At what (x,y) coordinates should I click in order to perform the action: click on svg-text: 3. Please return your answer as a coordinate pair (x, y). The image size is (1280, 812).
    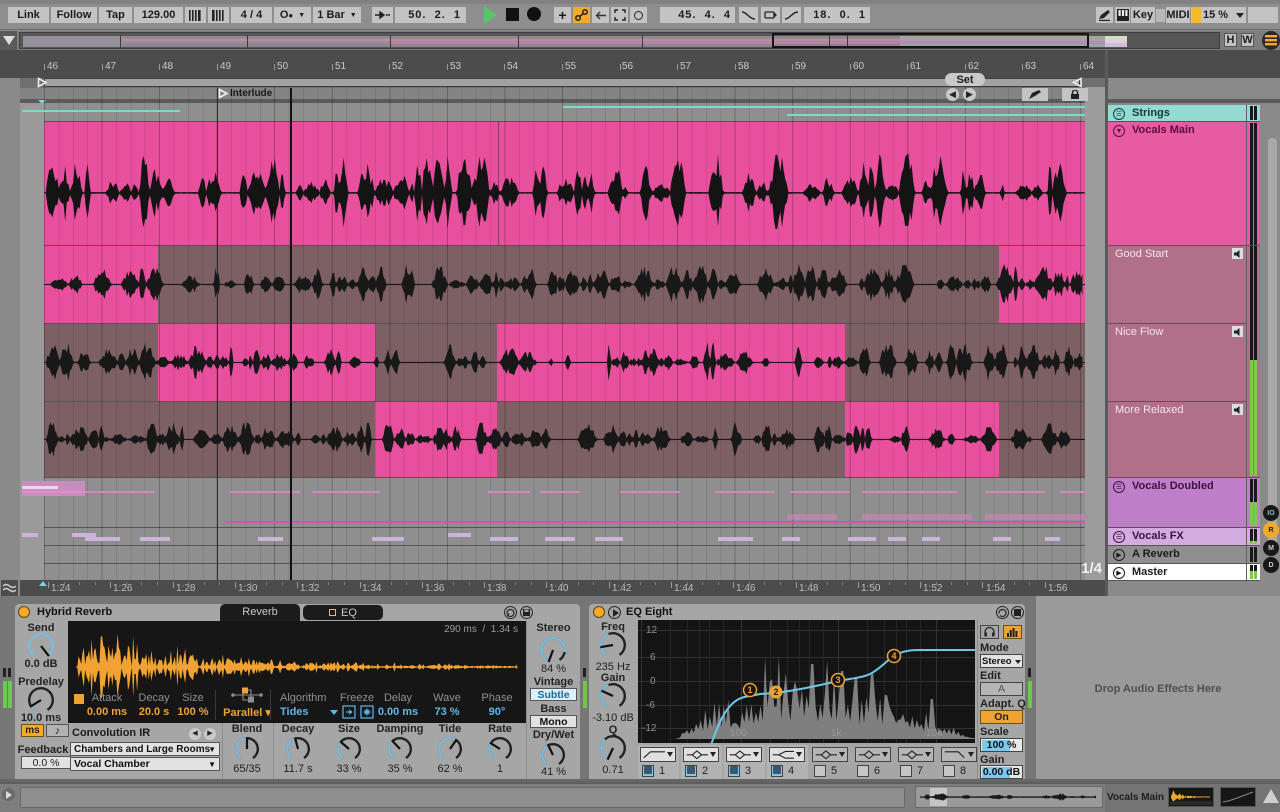
    Looking at the image, I should click on (837, 680).